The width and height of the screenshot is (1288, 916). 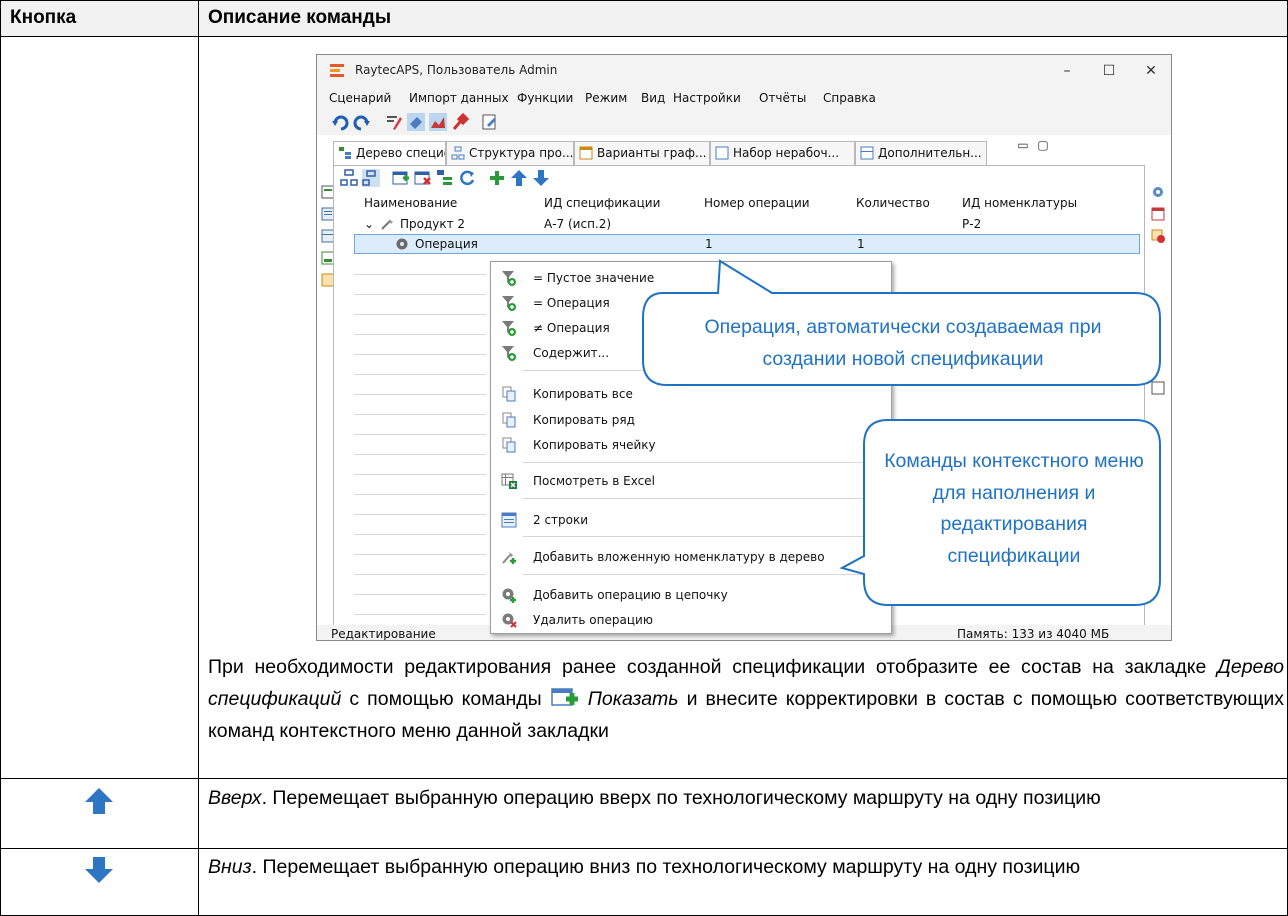 I want to click on menu-reports: Отчёты, so click(x=782, y=98).